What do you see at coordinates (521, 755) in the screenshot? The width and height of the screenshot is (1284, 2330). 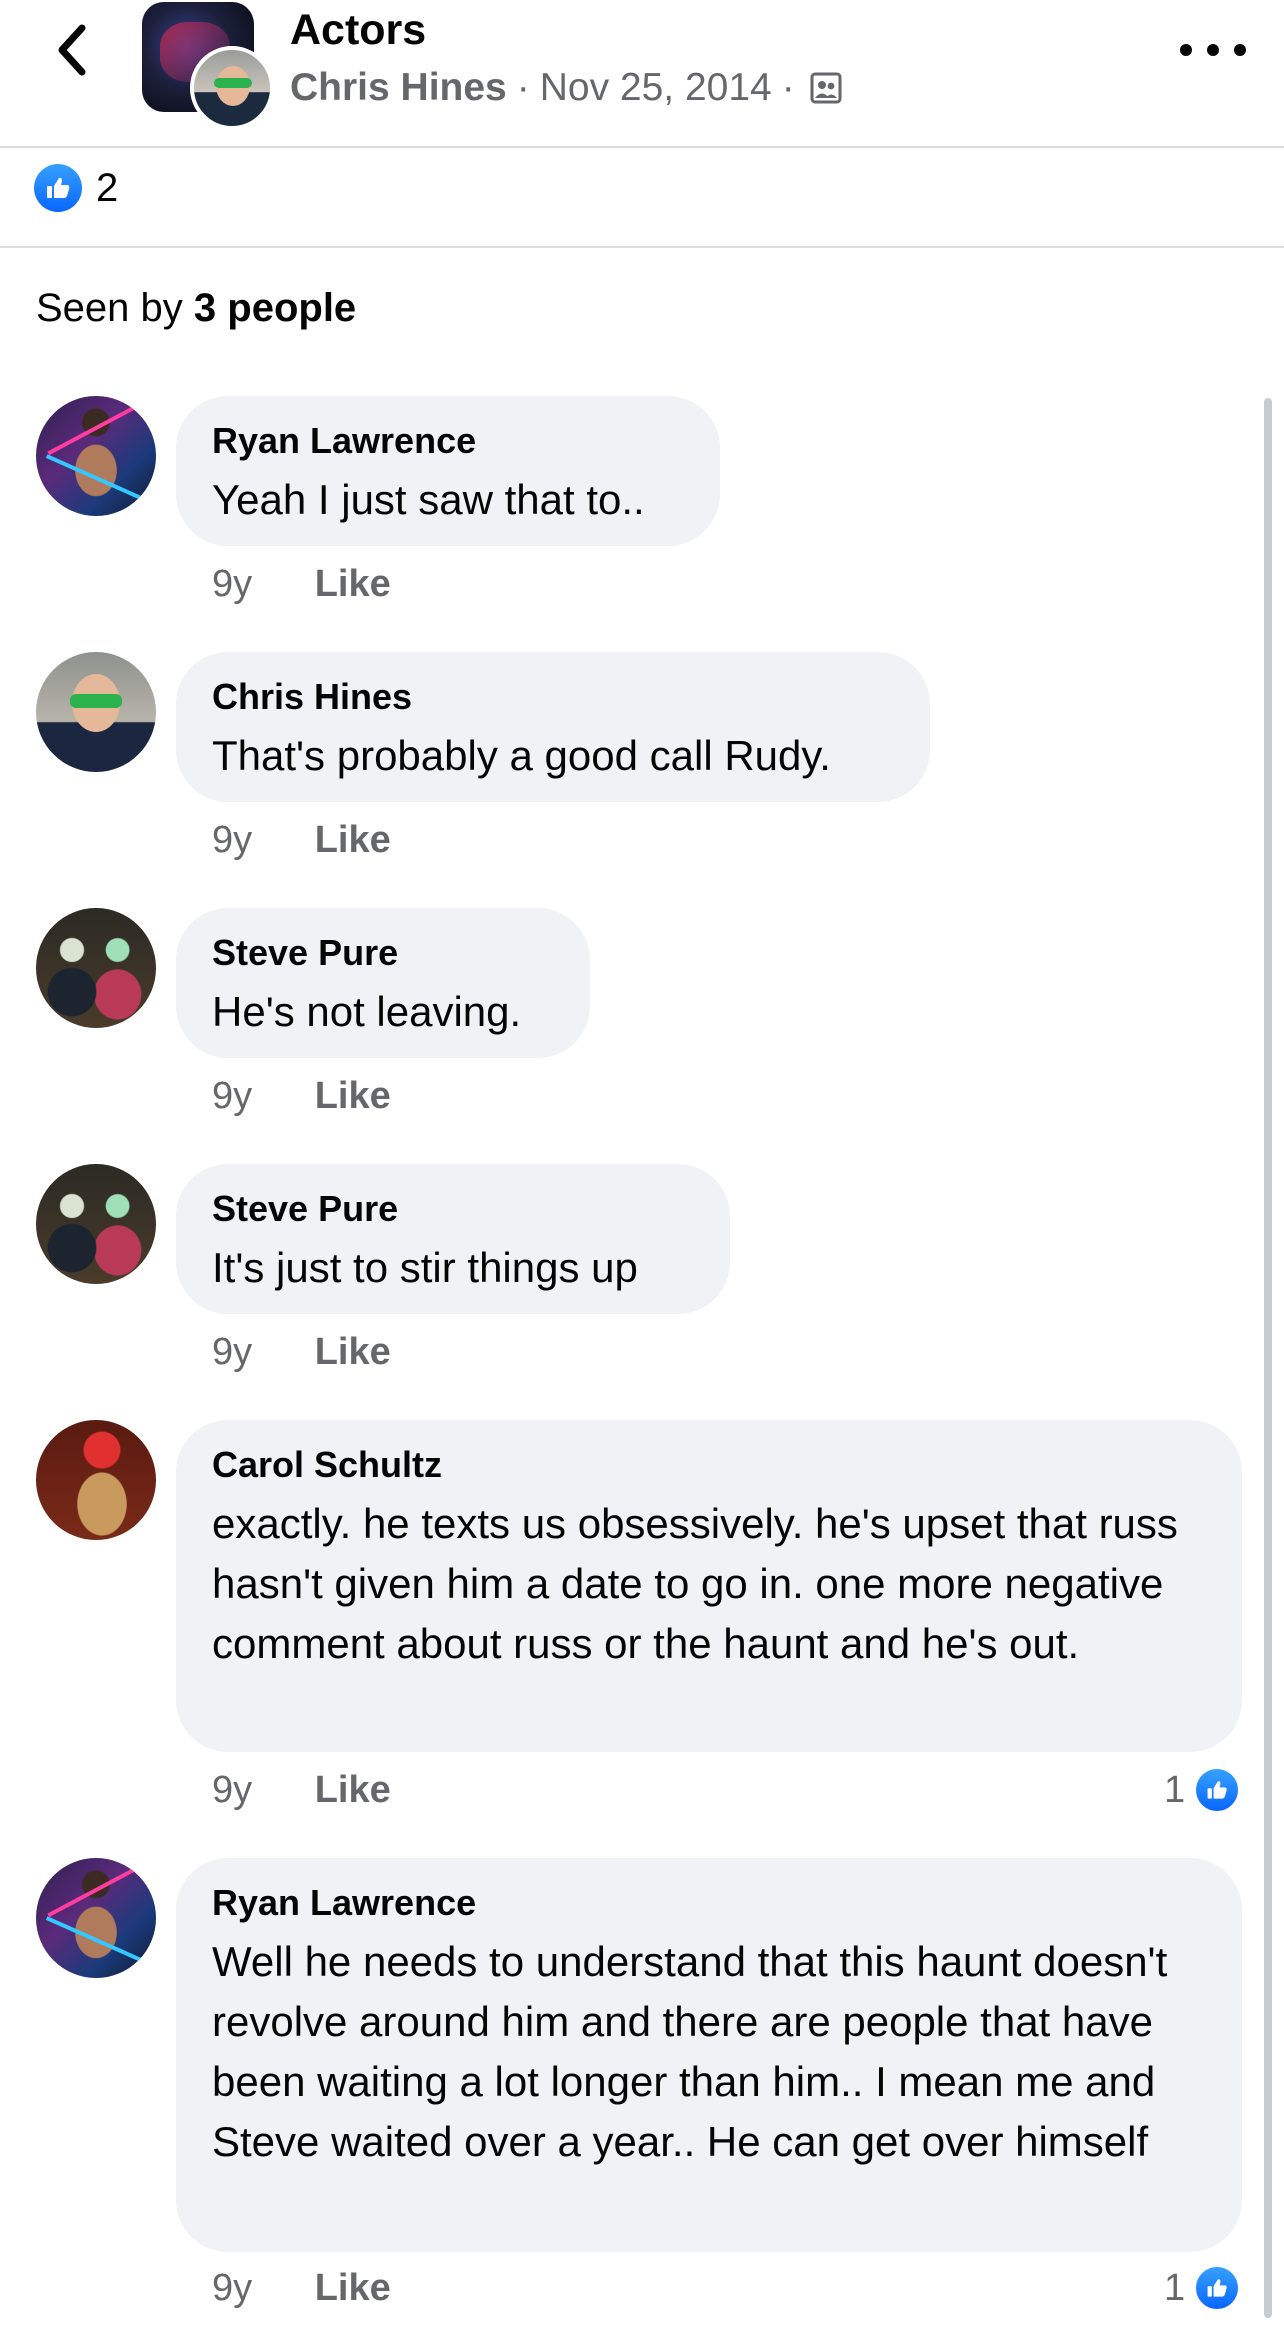 I see `comment-text: That's probably a good call Rudy.` at bounding box center [521, 755].